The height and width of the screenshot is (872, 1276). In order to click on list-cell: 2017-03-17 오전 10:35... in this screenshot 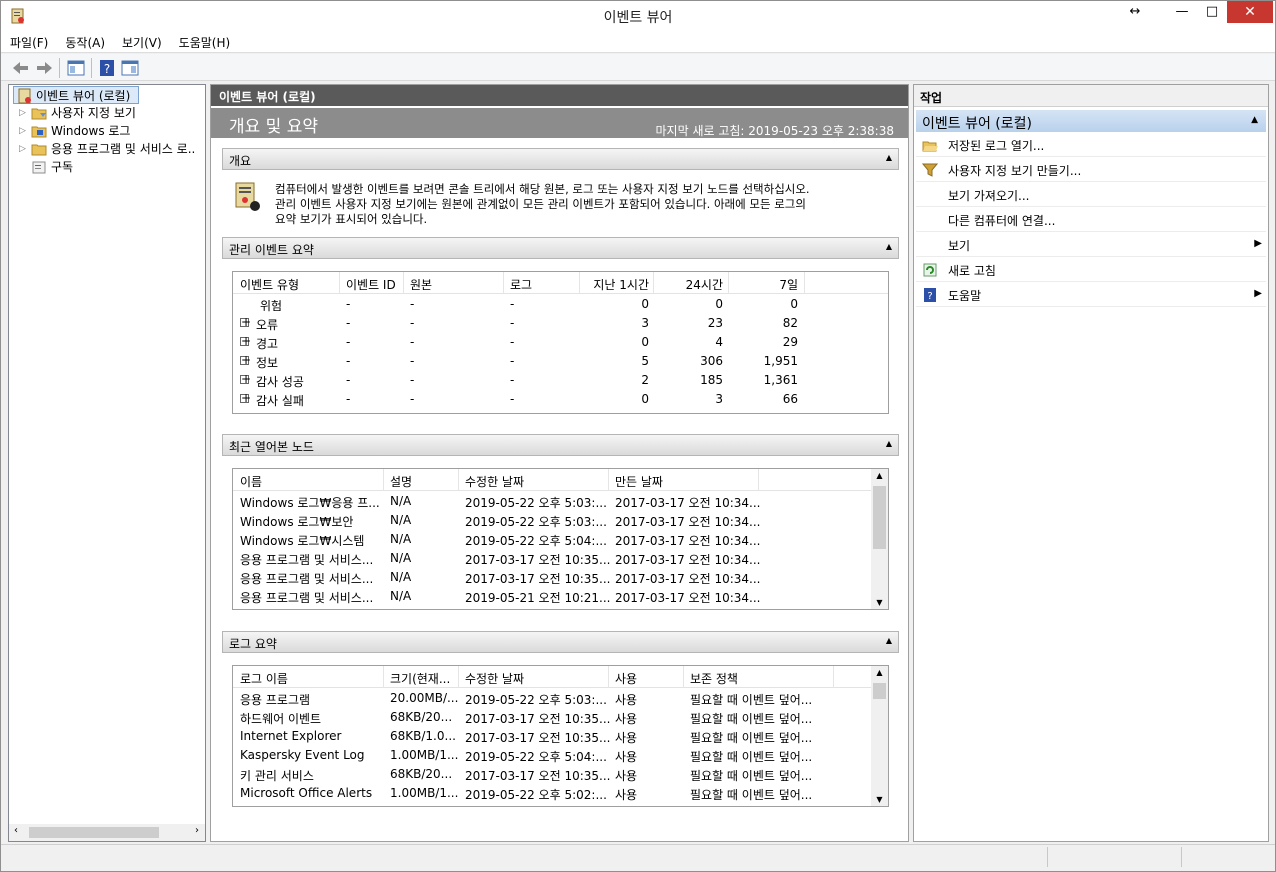, I will do `click(538, 579)`.